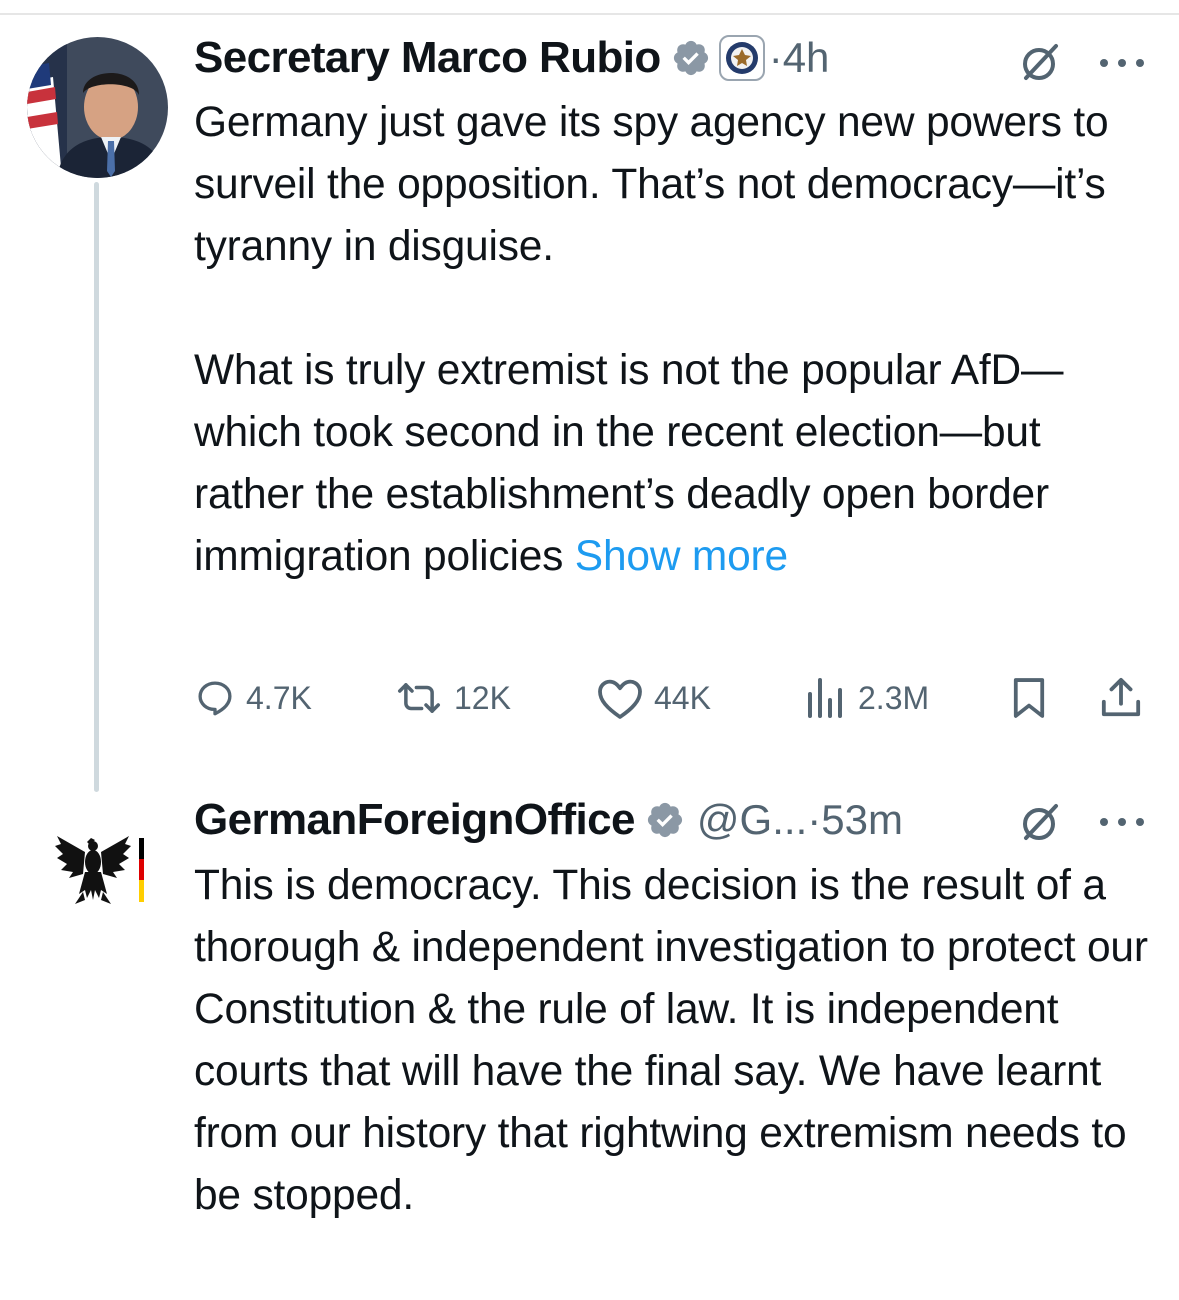 The width and height of the screenshot is (1179, 1300). I want to click on views-button: 2.3M, so click(866, 698).